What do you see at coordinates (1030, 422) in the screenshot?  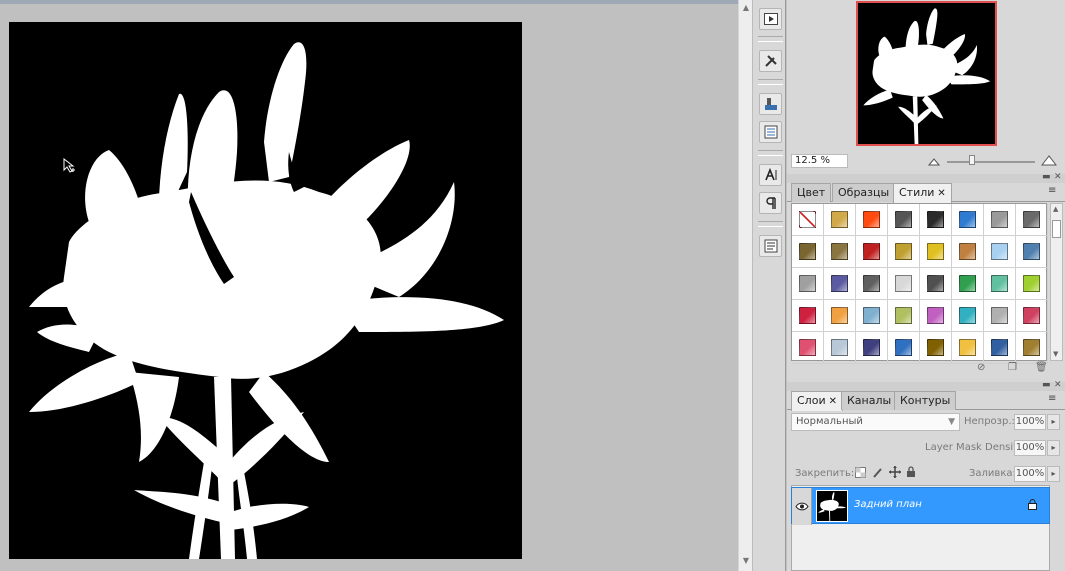 I see `opacity-field: 100%` at bounding box center [1030, 422].